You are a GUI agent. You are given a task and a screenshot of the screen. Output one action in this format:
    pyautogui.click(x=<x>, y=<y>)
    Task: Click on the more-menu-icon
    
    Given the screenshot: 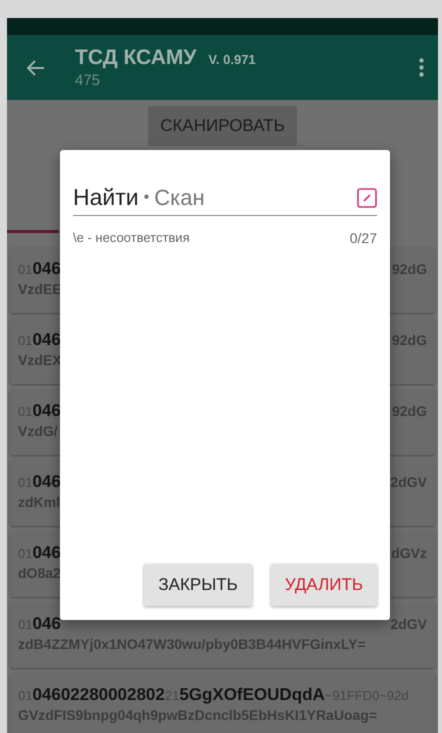 What is the action you would take?
    pyautogui.click(x=421, y=67)
    